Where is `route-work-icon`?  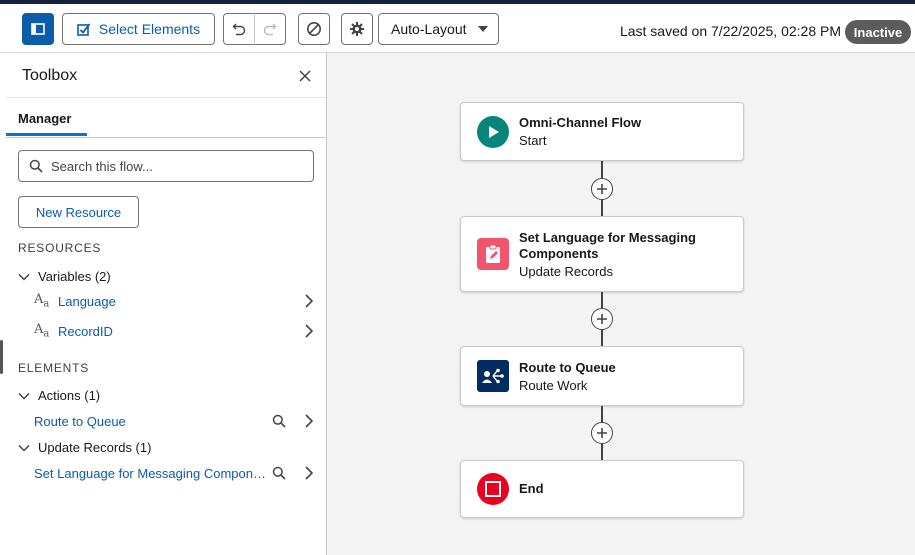
route-work-icon is located at coordinates (493, 376).